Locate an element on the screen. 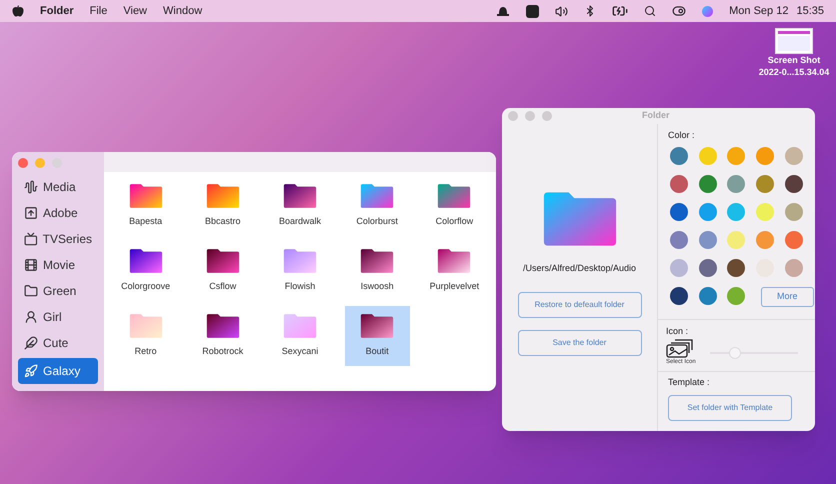  folder-item: Flowish is located at coordinates (299, 271).